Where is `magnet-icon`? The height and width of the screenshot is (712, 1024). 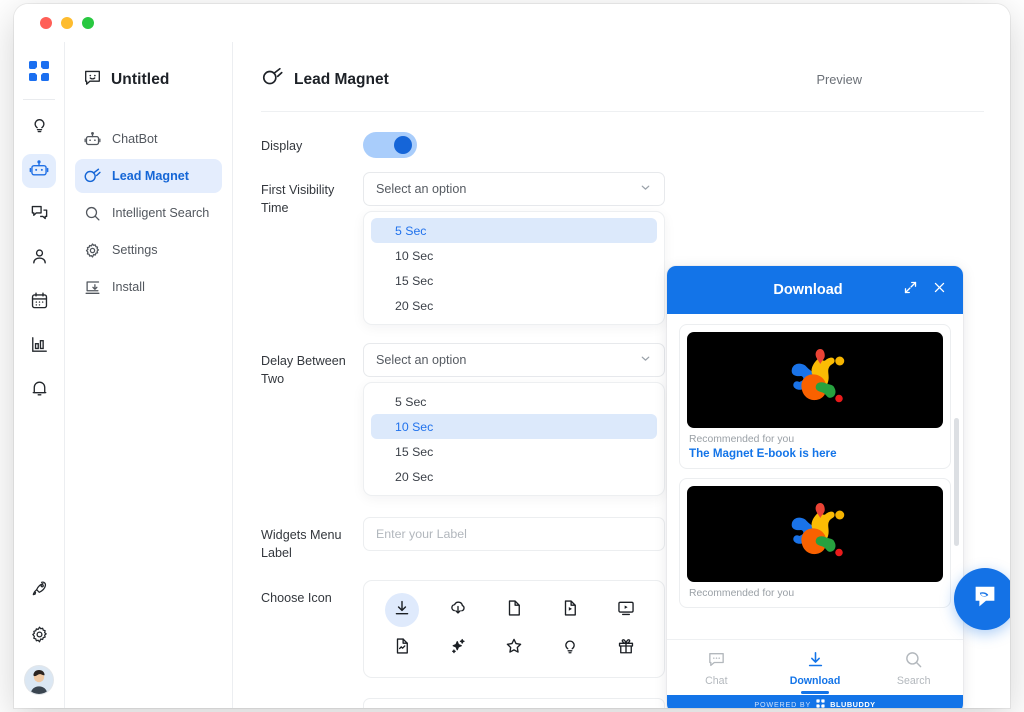 magnet-icon is located at coordinates (272, 79).